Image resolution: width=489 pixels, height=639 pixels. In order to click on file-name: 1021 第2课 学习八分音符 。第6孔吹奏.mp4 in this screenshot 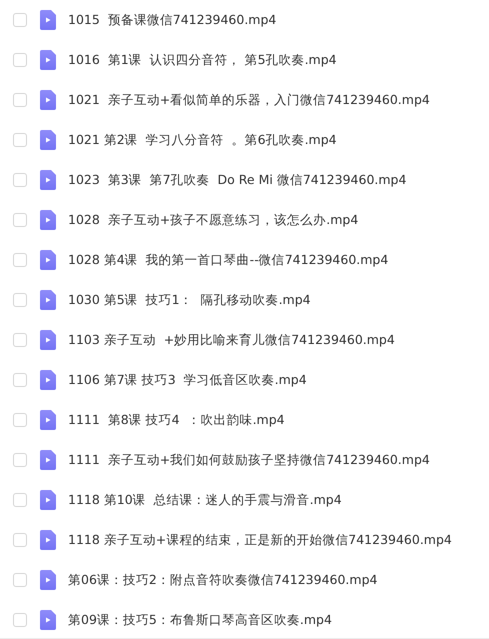, I will do `click(202, 140)`.